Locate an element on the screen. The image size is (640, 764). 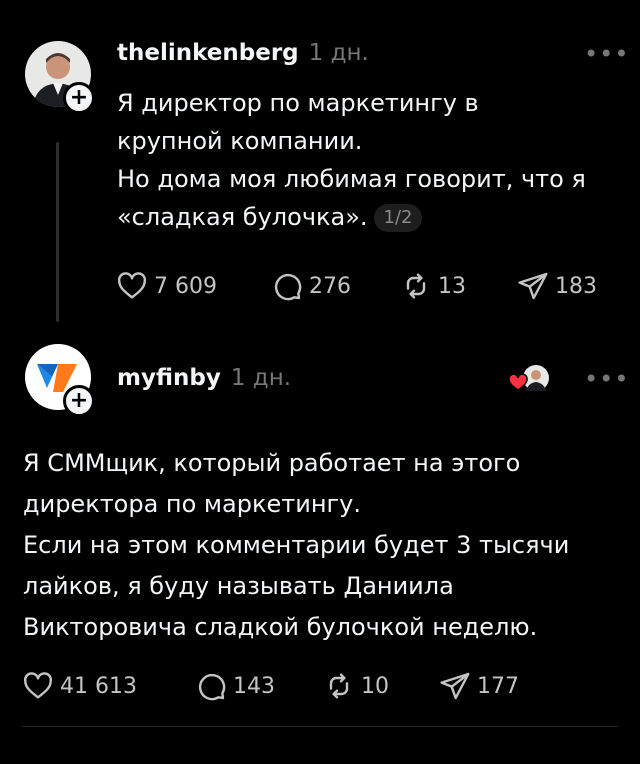
repost-count: 13 is located at coordinates (452, 286).